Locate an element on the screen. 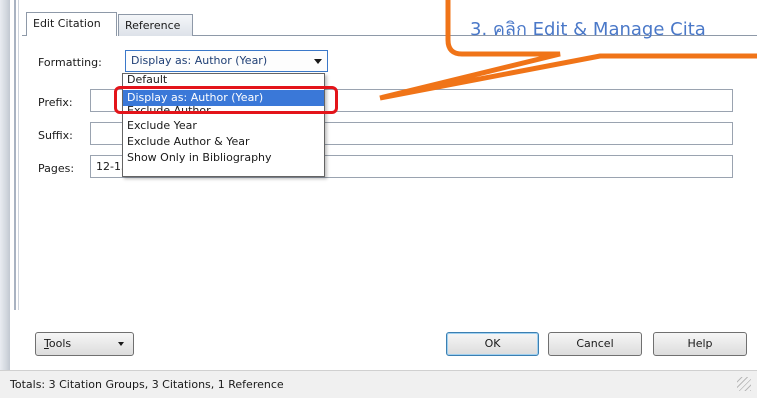 The height and width of the screenshot is (398, 757). help-button: Help is located at coordinates (700, 344).